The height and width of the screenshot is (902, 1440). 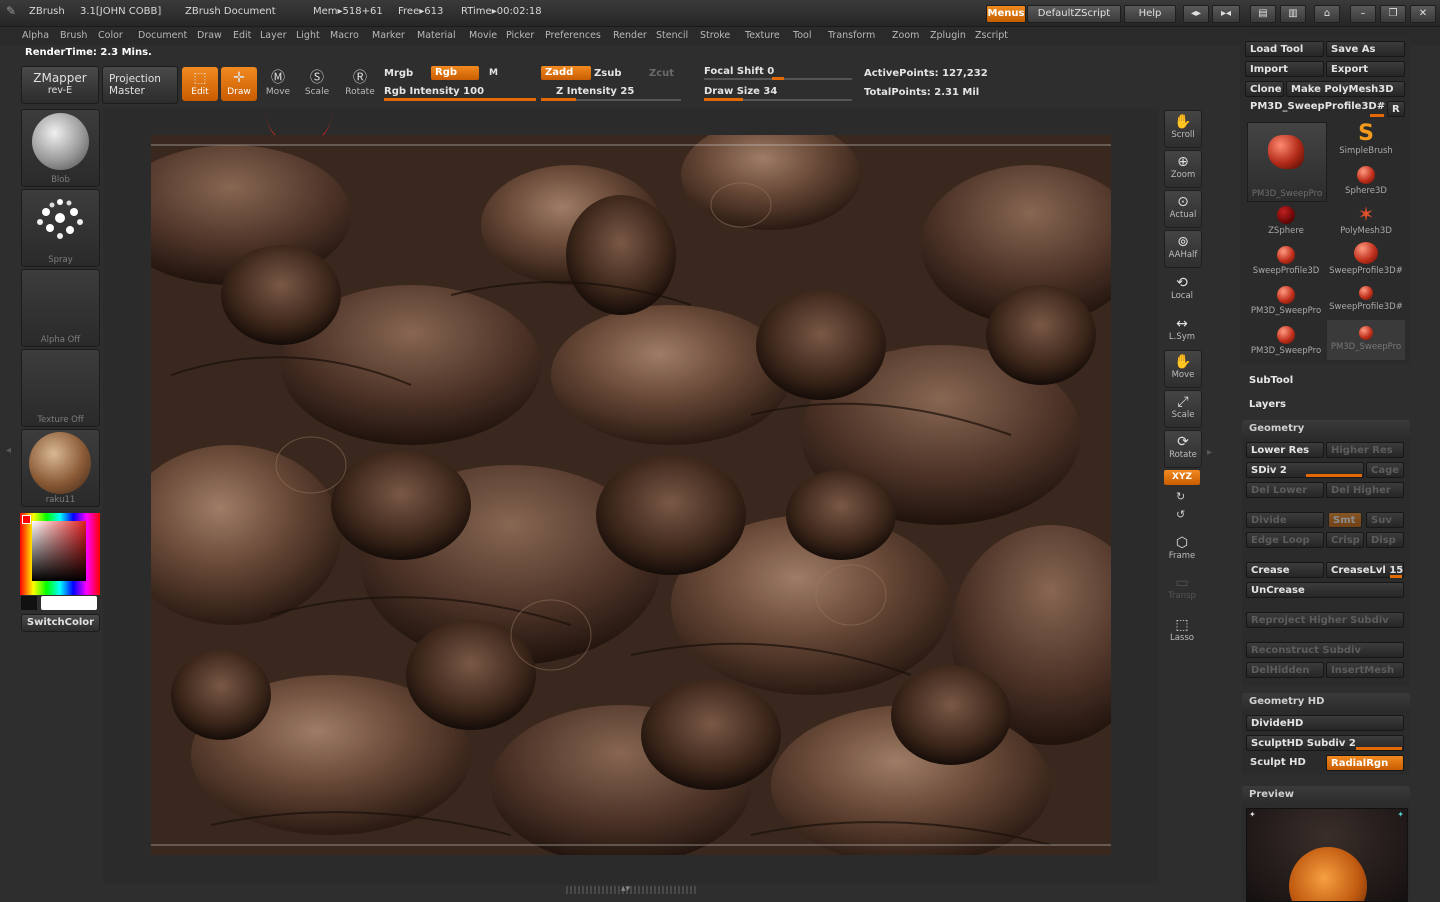 I want to click on zsub-toggle: Zsub, so click(x=607, y=73).